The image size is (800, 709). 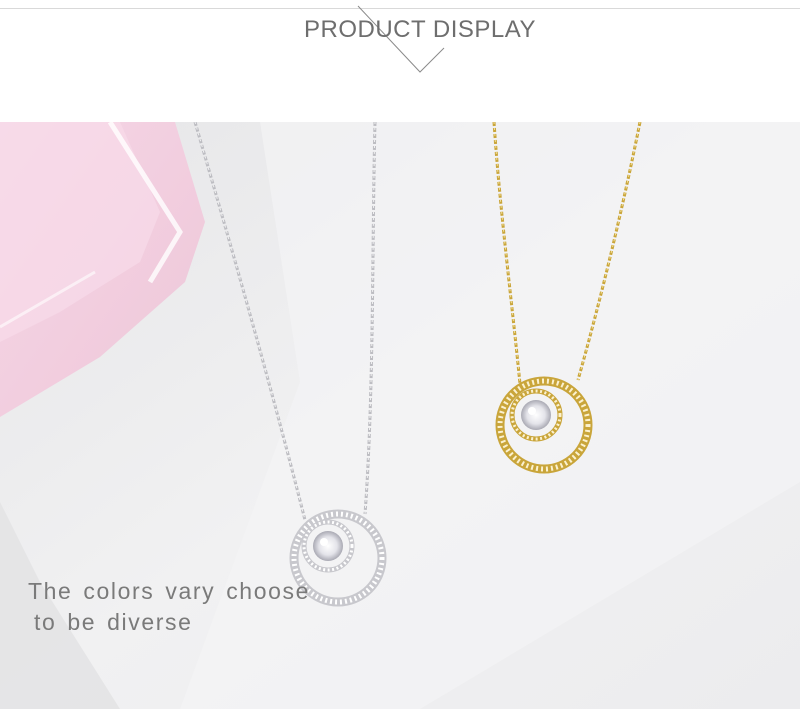 What do you see at coordinates (169, 607) in the screenshot?
I see `caption-text: The colors vary choose to be diverse` at bounding box center [169, 607].